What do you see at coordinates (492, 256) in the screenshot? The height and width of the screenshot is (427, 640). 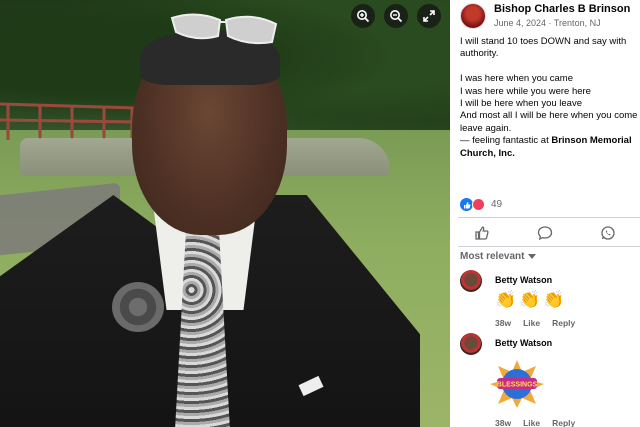 I see `comment-sort-label: Most relevant` at bounding box center [492, 256].